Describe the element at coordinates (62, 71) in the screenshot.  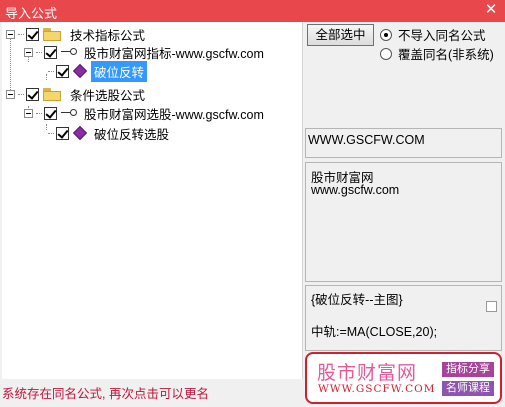
I see `checkbox-poweifanzhuan` at that location.